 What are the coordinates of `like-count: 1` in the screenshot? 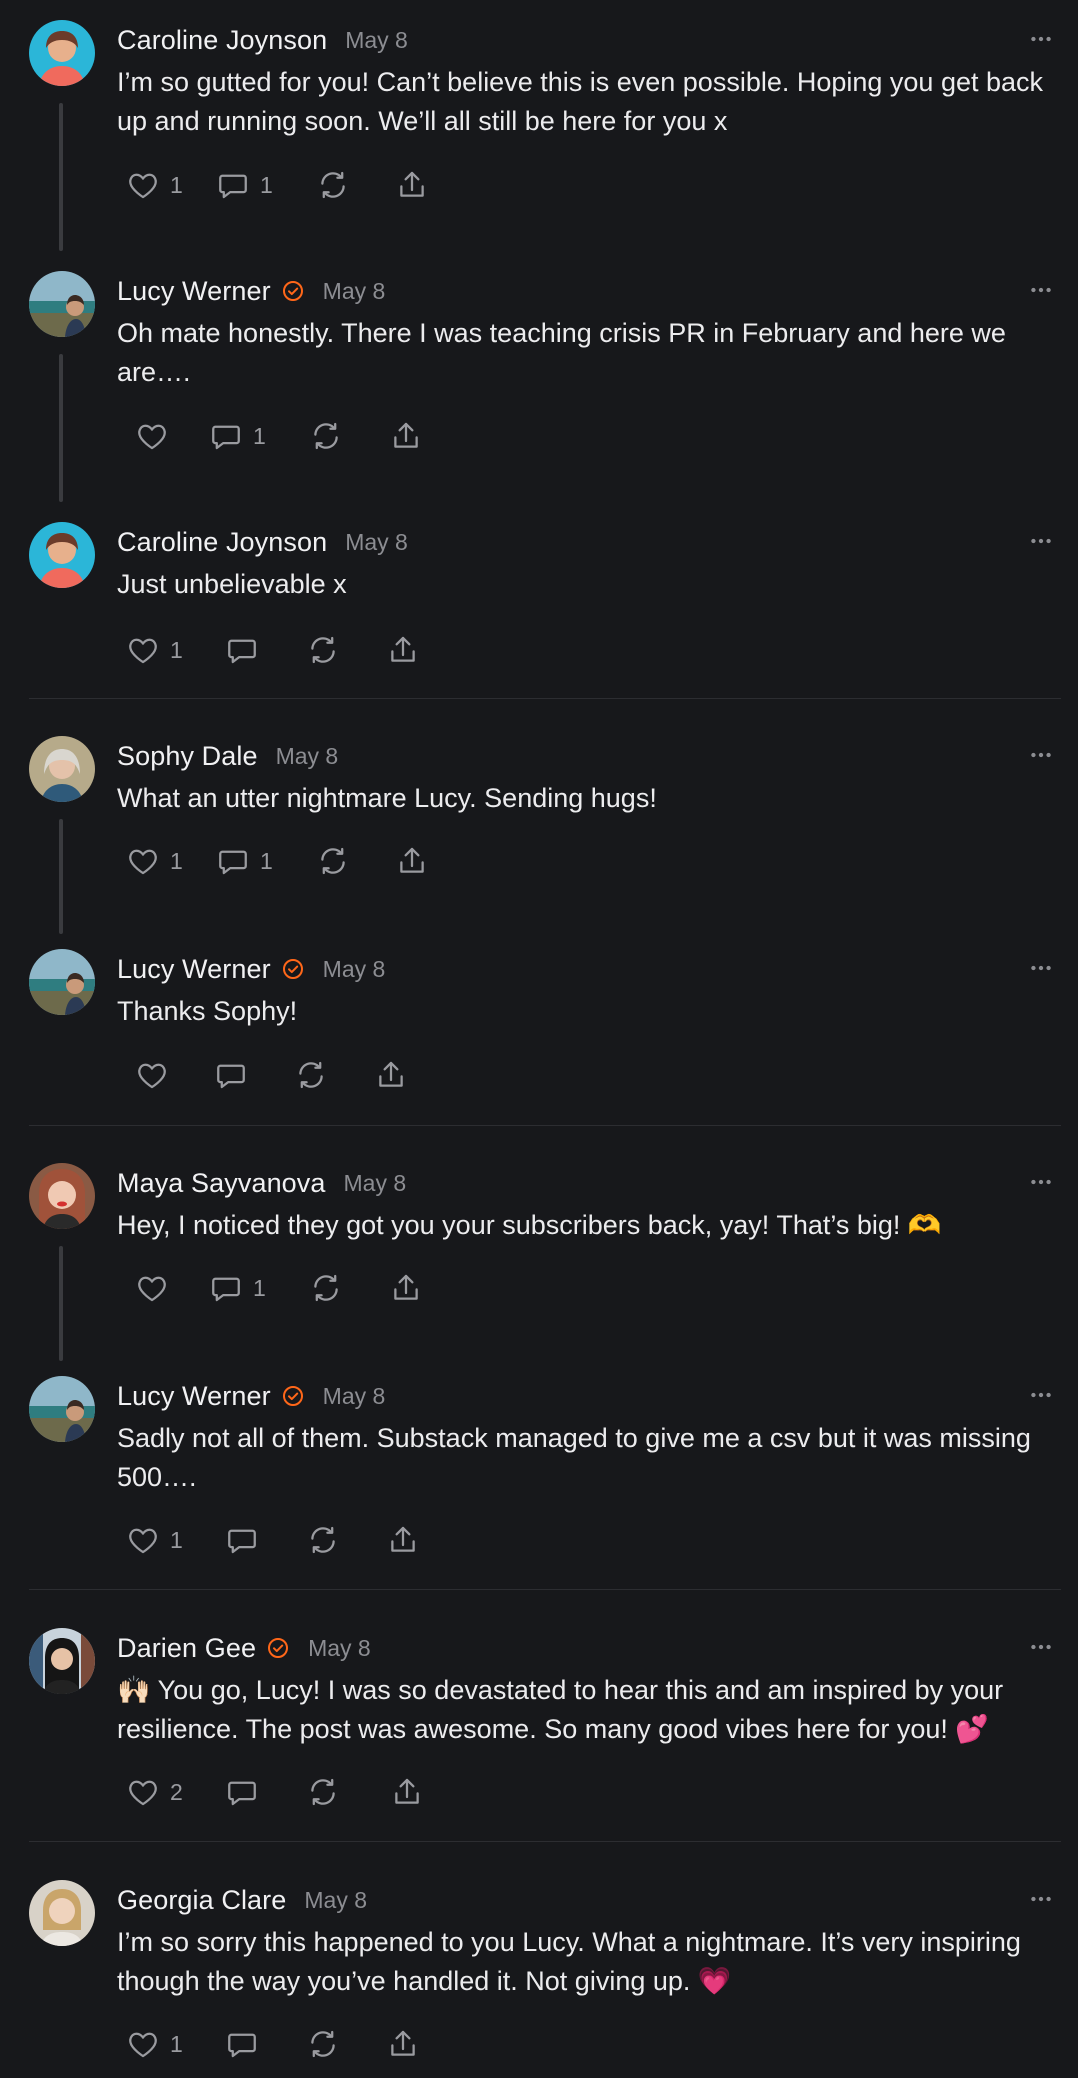 It's located at (176, 1539).